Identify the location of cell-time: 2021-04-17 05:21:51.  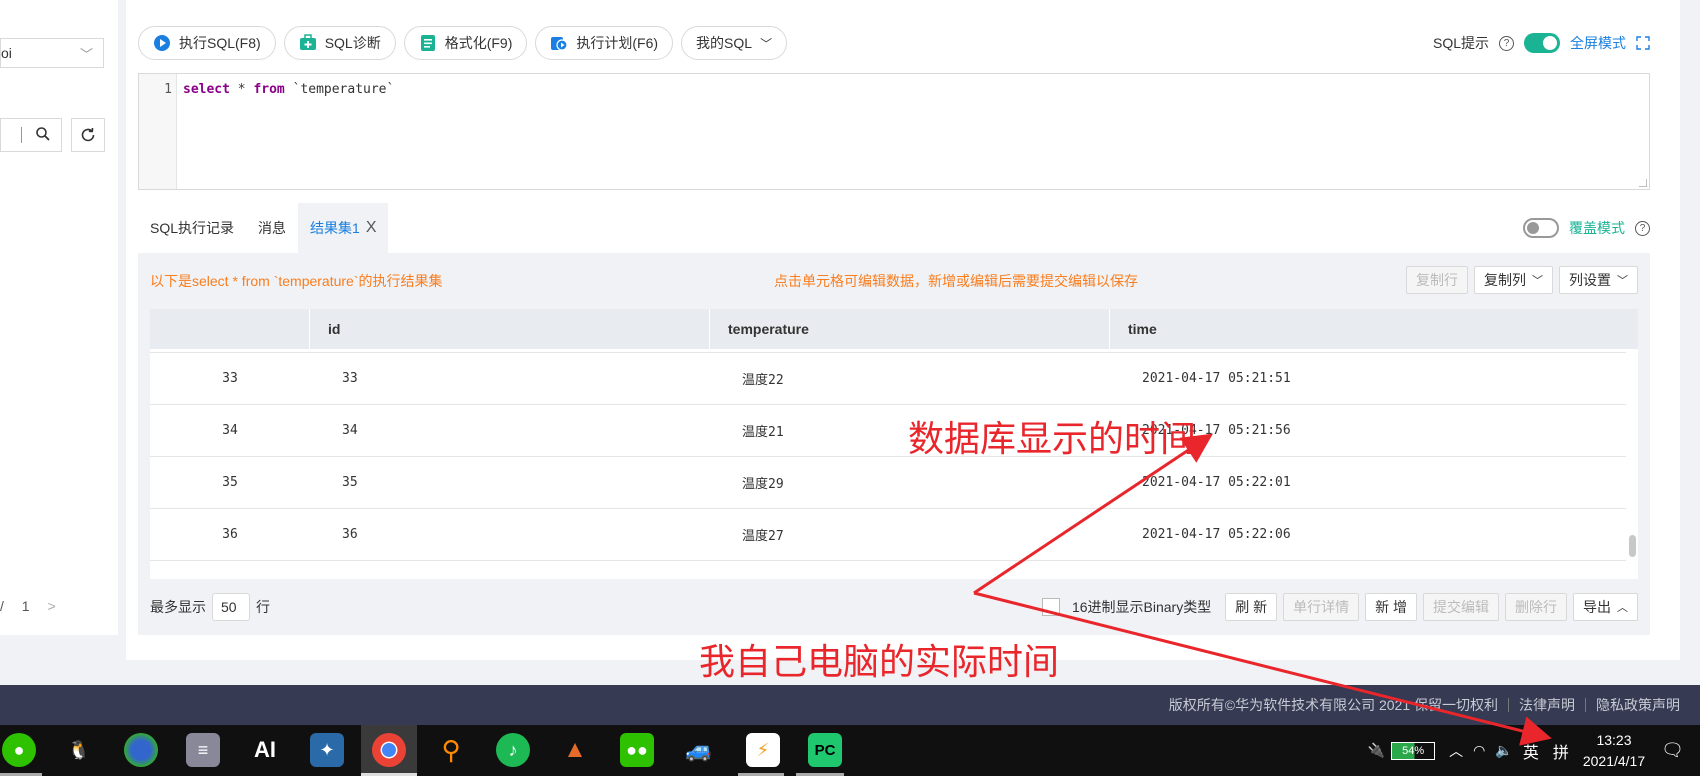
(1216, 378).